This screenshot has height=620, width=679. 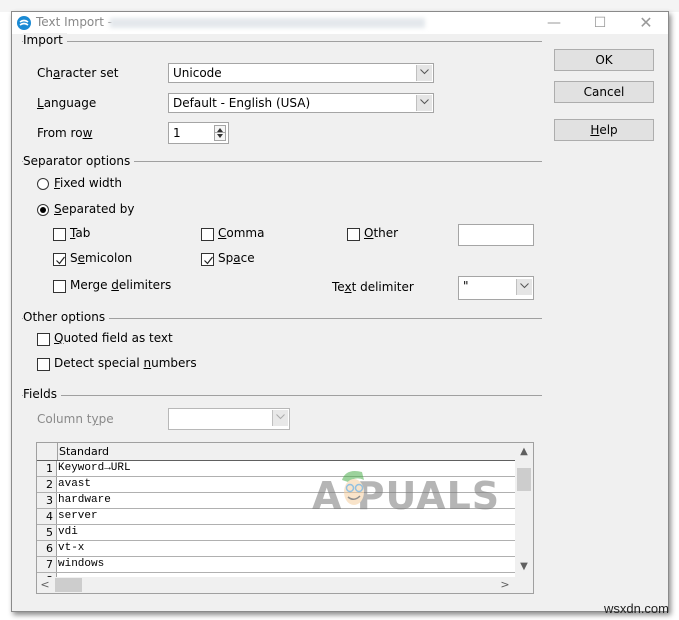 What do you see at coordinates (276, 585) in the screenshot?
I see `horizontal-scrollbar: < >` at bounding box center [276, 585].